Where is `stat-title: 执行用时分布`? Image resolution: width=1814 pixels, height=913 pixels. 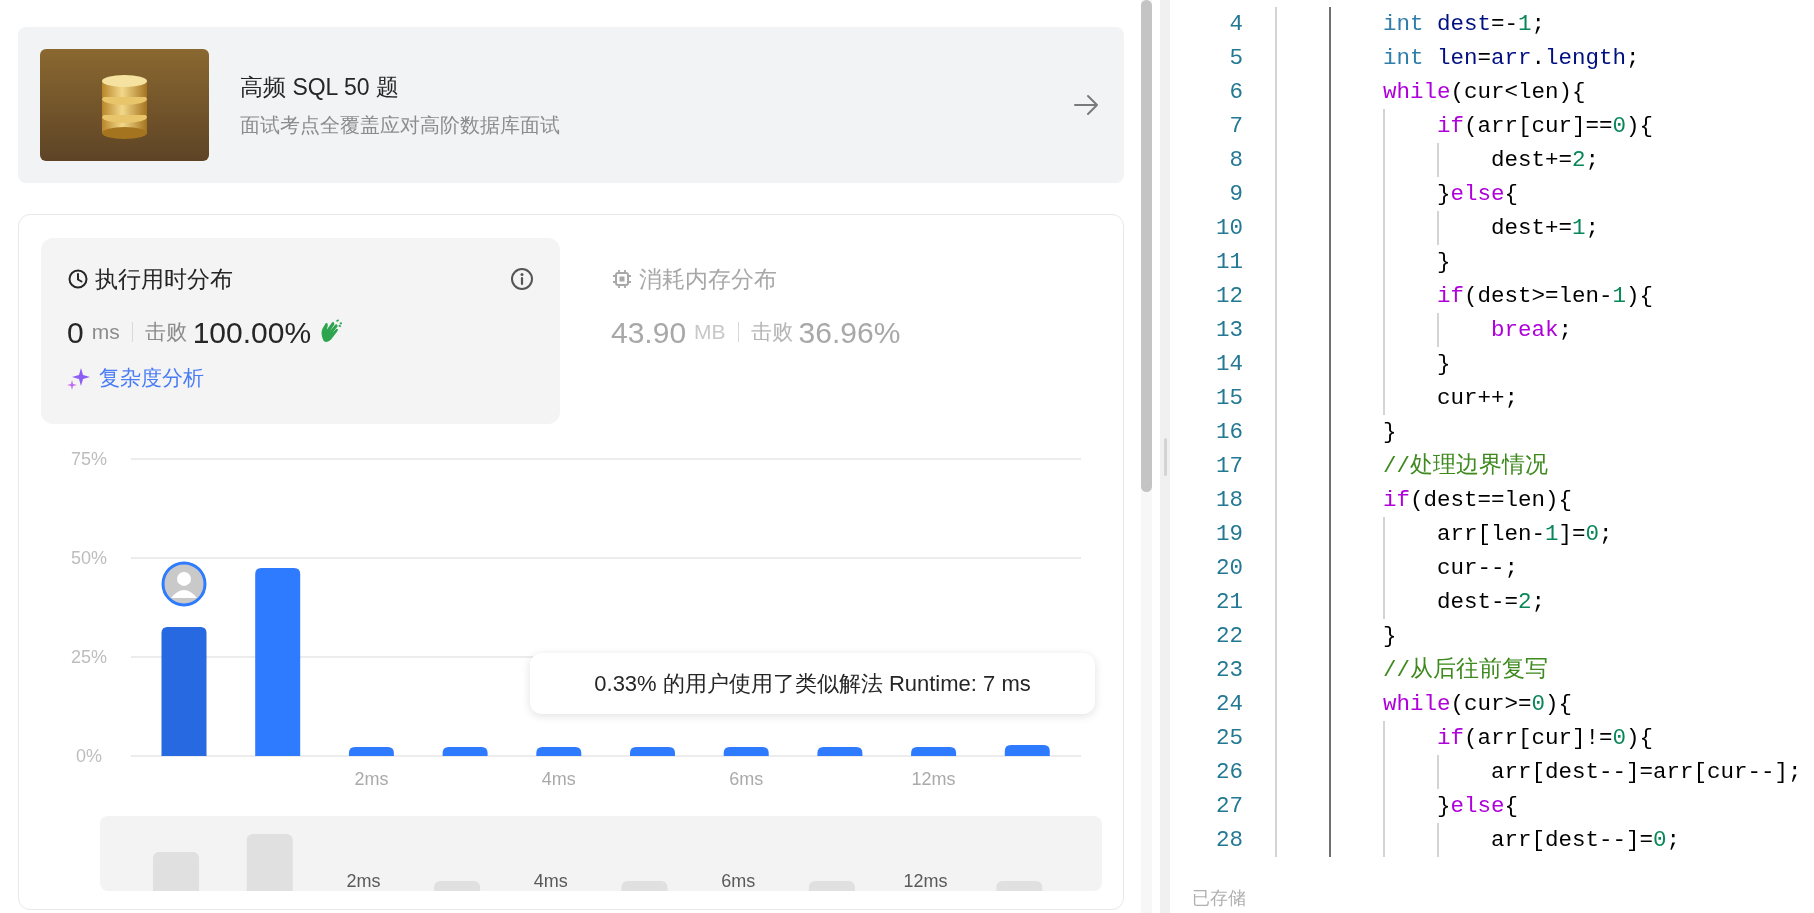 stat-title: 执行用时分布 is located at coordinates (164, 279).